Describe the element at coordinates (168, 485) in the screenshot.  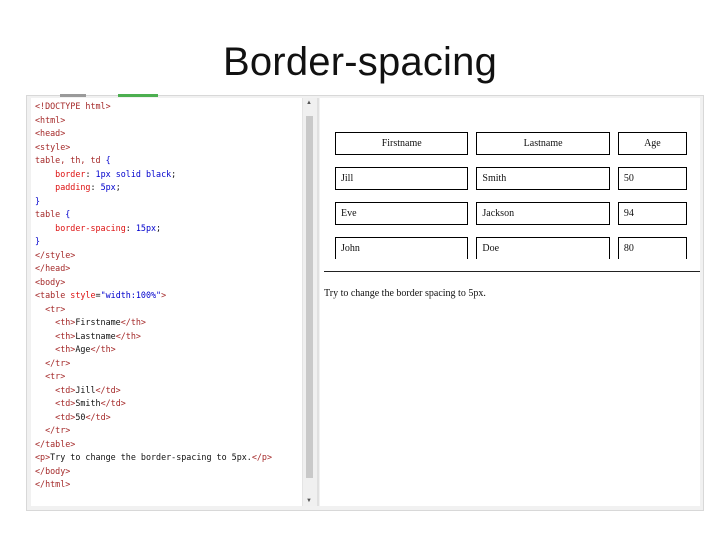
I see `code-line: </html>` at that location.